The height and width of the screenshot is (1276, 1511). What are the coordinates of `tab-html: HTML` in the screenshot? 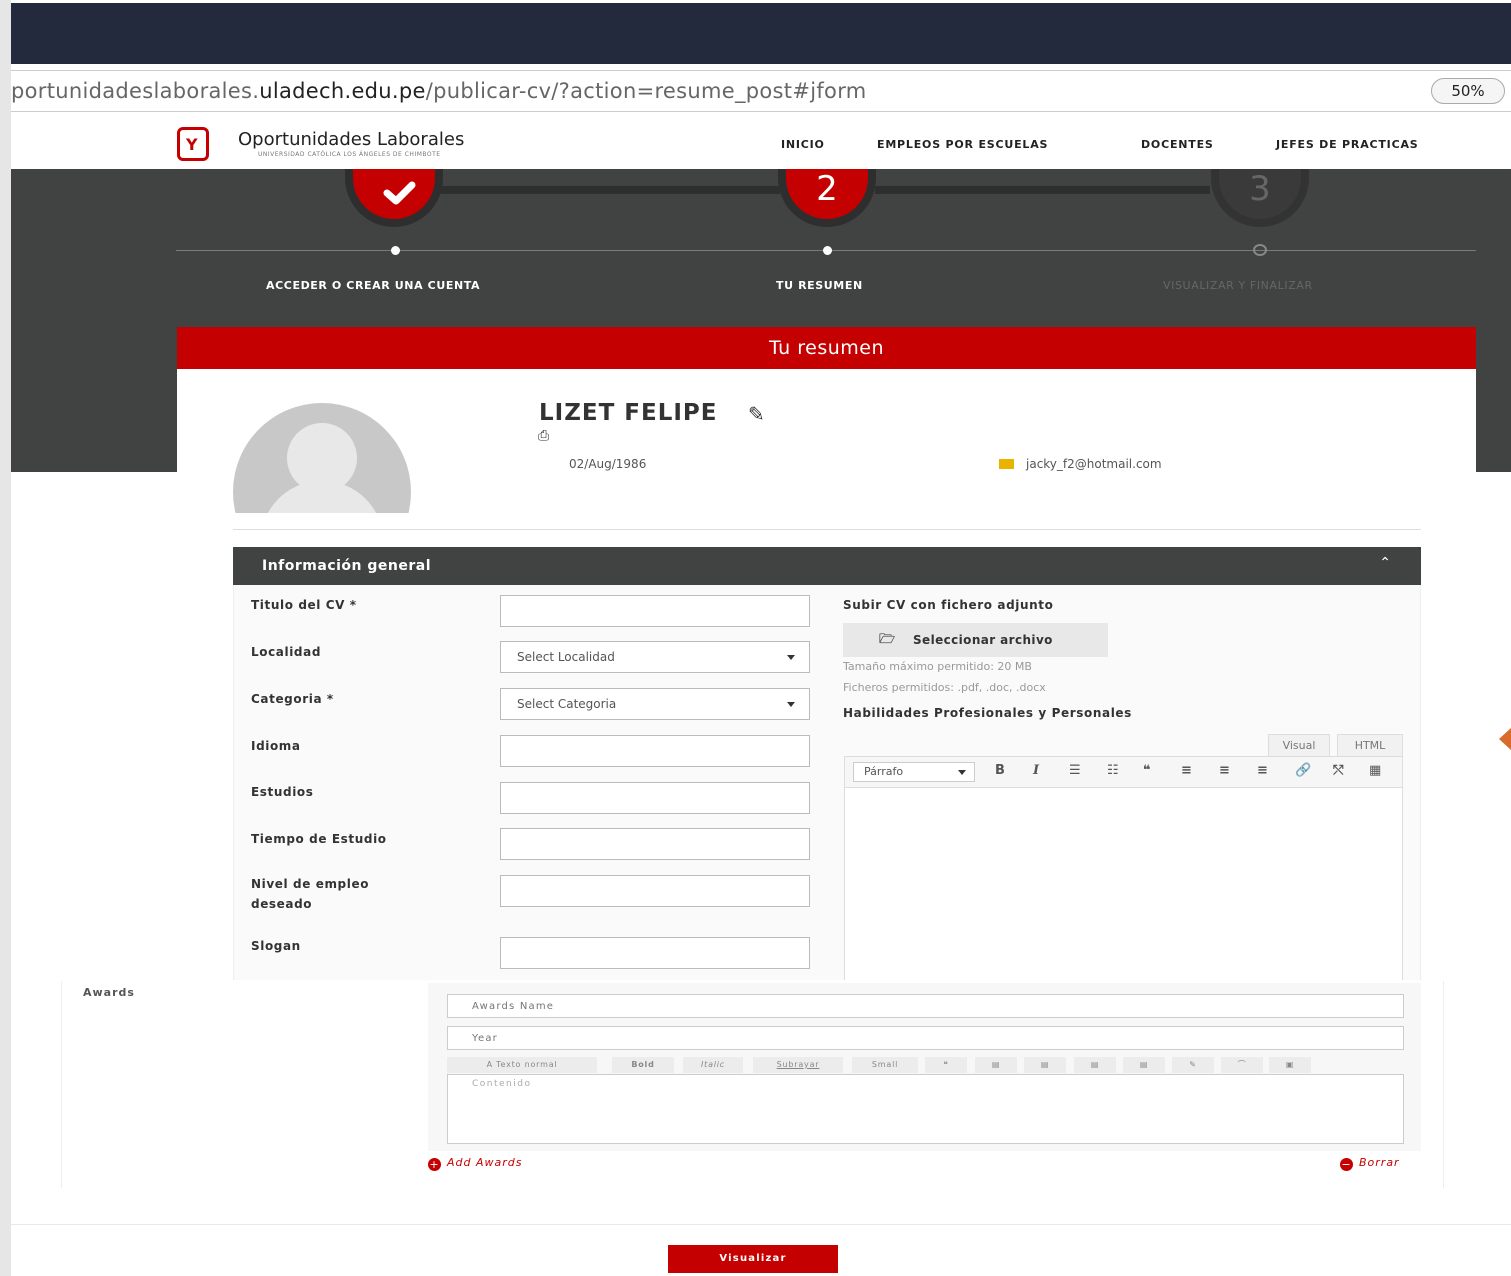 It's located at (1370, 745).